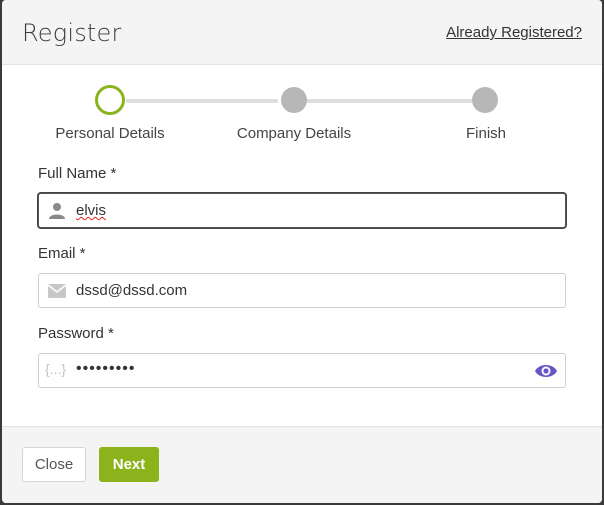  Describe the element at coordinates (110, 100) in the screenshot. I see `step-indicator-personal-details` at that location.